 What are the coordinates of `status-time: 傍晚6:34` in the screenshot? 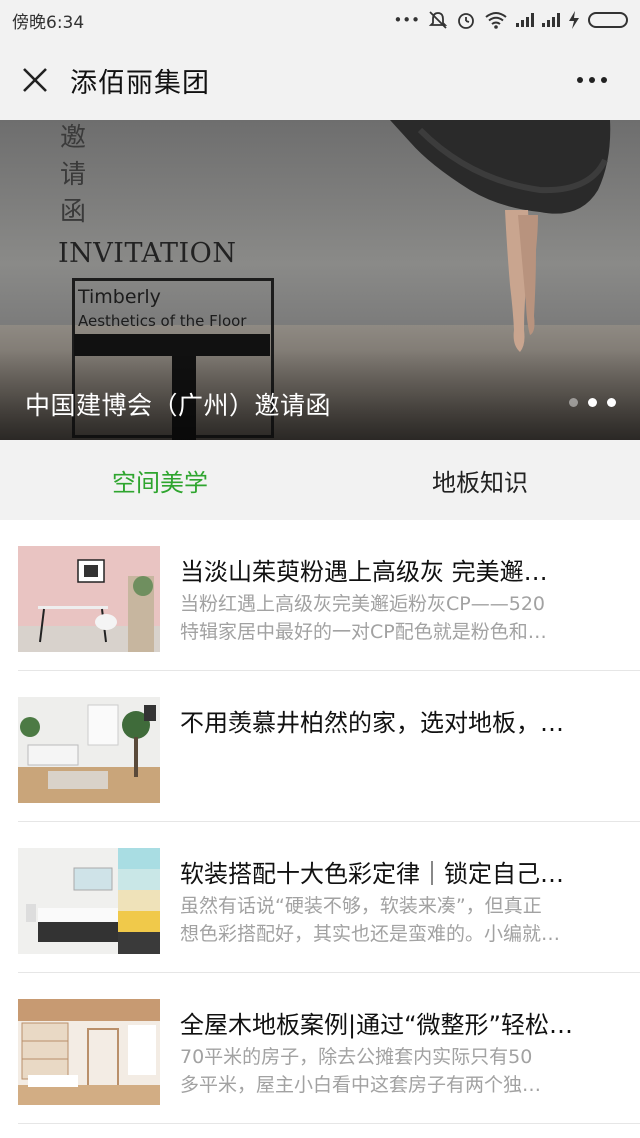 It's located at (48, 22).